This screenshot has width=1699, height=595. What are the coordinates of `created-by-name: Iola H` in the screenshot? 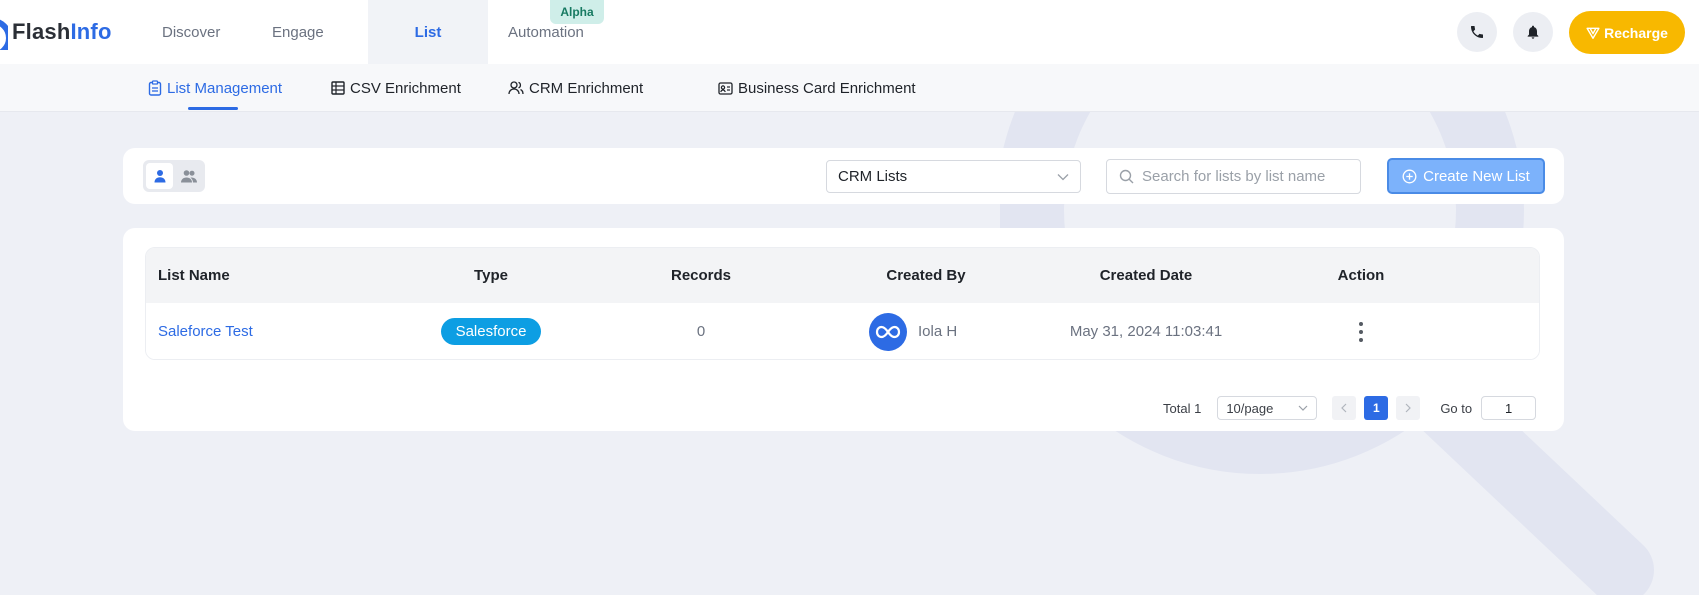 It's located at (938, 331).